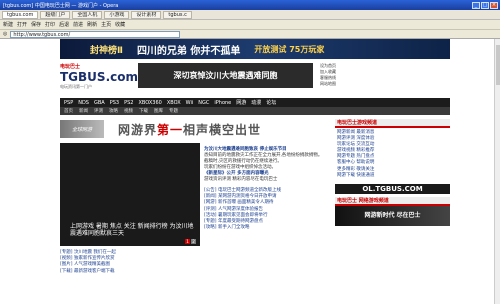 The height and width of the screenshot is (304, 500). What do you see at coordinates (130, 194) in the screenshot?
I see `feature-slideshow: 上网游戏 暑期 焦点 关注 新闻排行榜 为汶川地震遇难同胞默哀三天 1 2` at bounding box center [130, 194].